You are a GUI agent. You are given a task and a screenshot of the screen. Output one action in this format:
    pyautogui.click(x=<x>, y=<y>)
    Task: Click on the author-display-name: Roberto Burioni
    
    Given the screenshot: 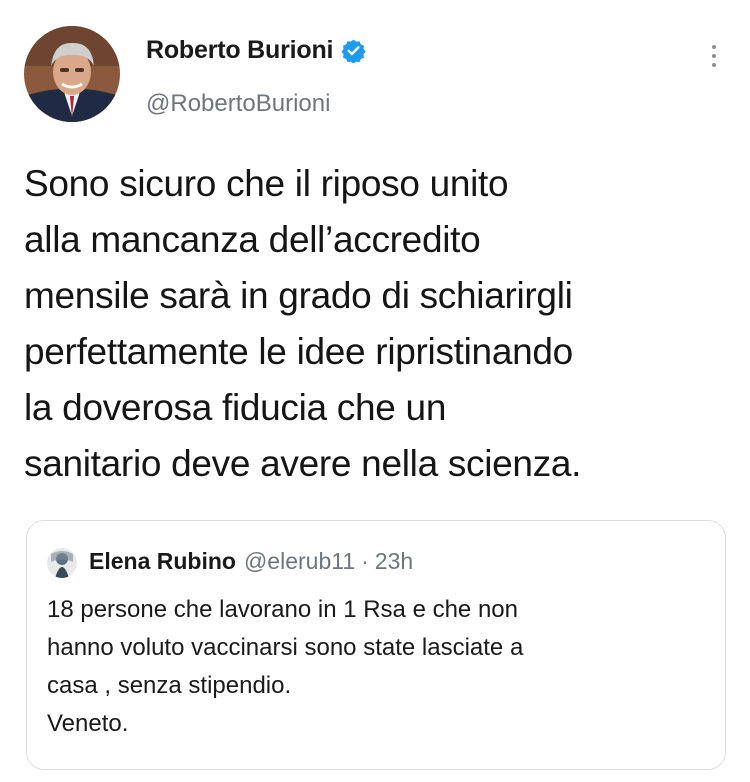 What is the action you would take?
    pyautogui.click(x=239, y=50)
    